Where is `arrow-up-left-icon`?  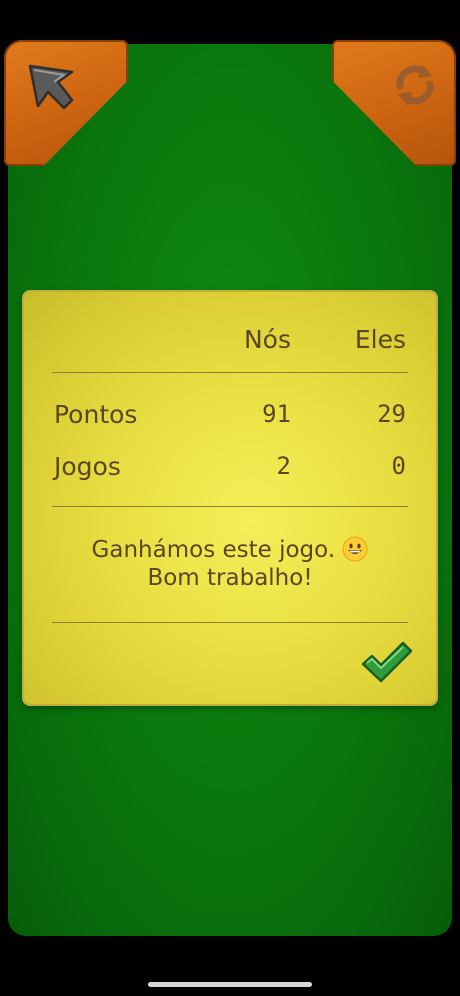 arrow-up-left-icon is located at coordinates (51, 87).